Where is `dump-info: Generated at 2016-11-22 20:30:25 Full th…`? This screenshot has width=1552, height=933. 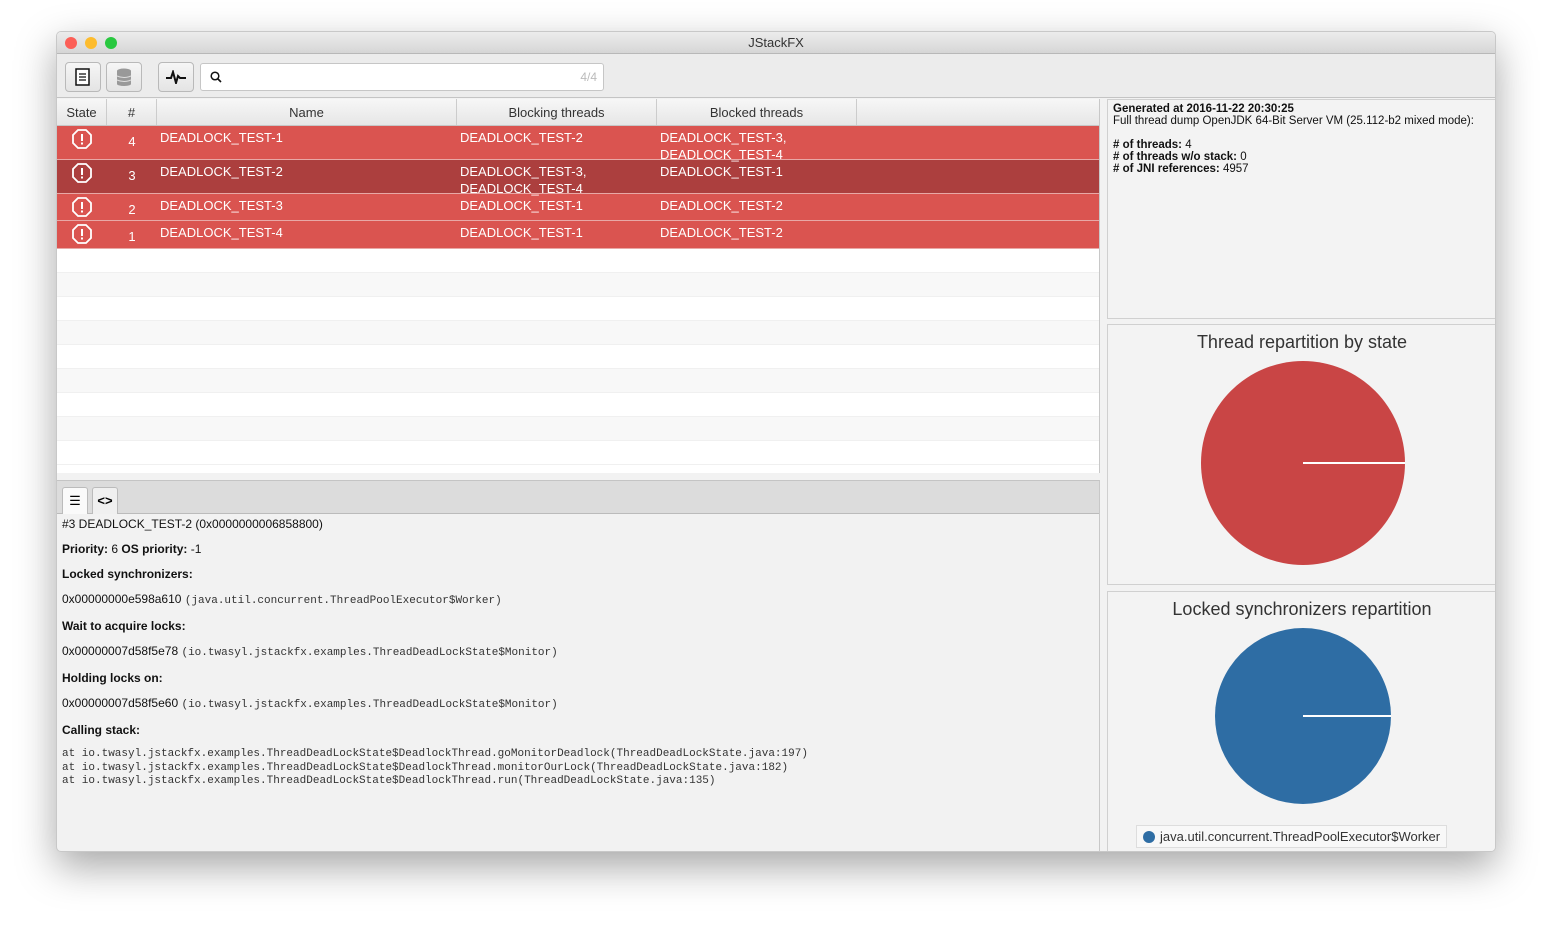
dump-info: Generated at 2016-11-22 20:30:25 Full th… is located at coordinates (1301, 209).